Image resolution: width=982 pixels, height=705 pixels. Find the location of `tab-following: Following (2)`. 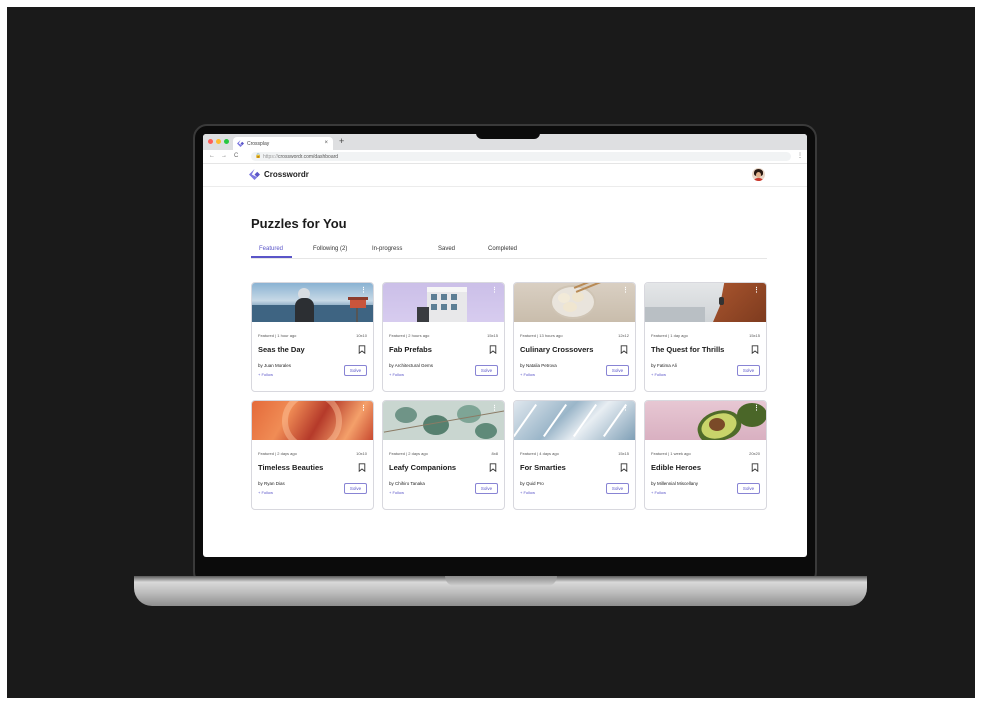

tab-following: Following (2) is located at coordinates (330, 249).